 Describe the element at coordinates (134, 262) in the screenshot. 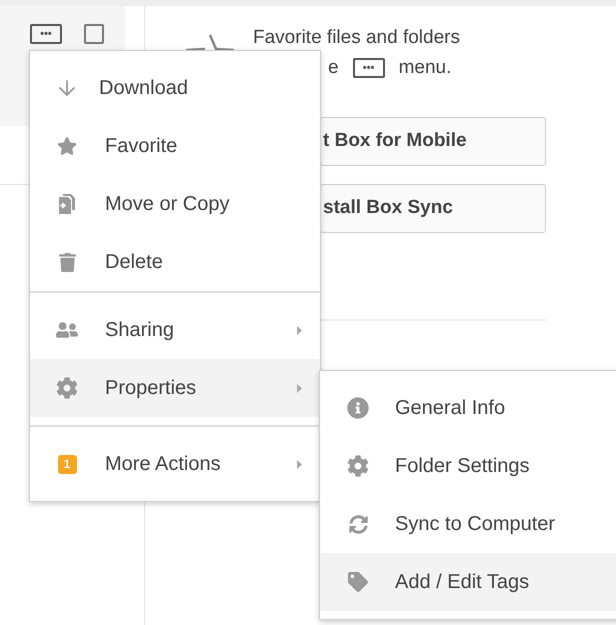

I see `menu-item-label: Delete` at that location.